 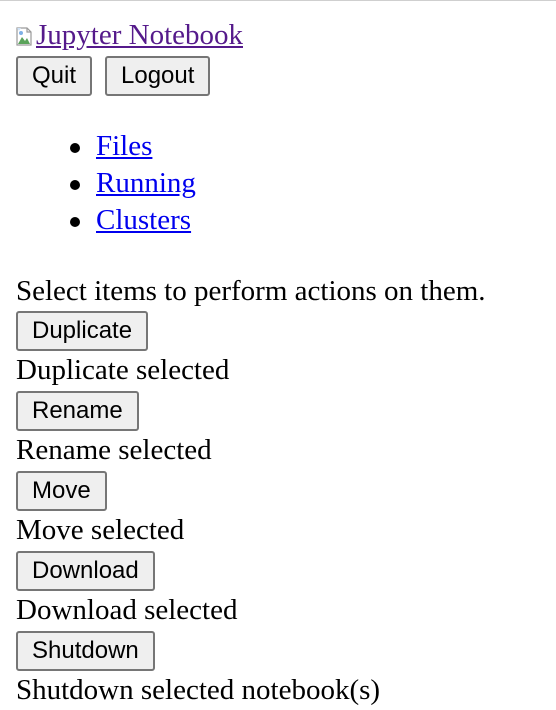 What do you see at coordinates (54, 76) in the screenshot?
I see `quit-button: Quit` at bounding box center [54, 76].